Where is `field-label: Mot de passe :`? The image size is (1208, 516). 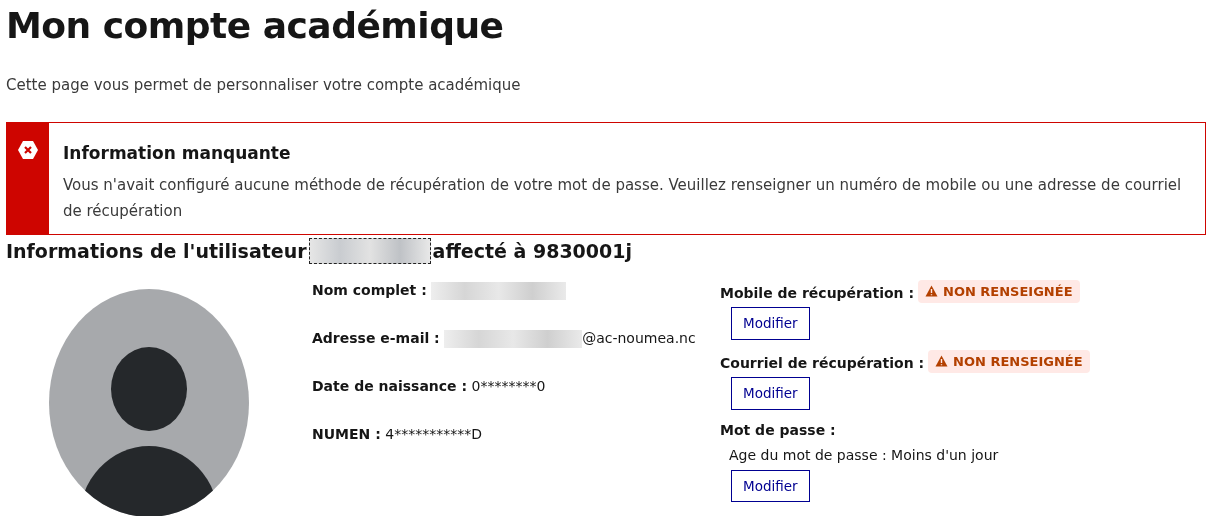 field-label: Mot de passe : is located at coordinates (778, 429).